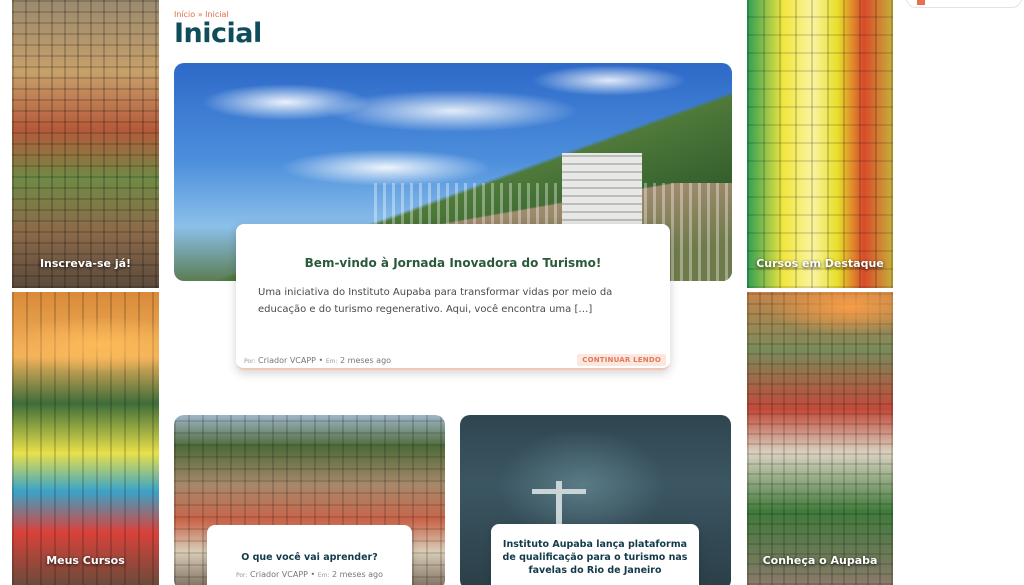 The image size is (1024, 585). I want to click on favela-hillside-image, so click(820, 438).